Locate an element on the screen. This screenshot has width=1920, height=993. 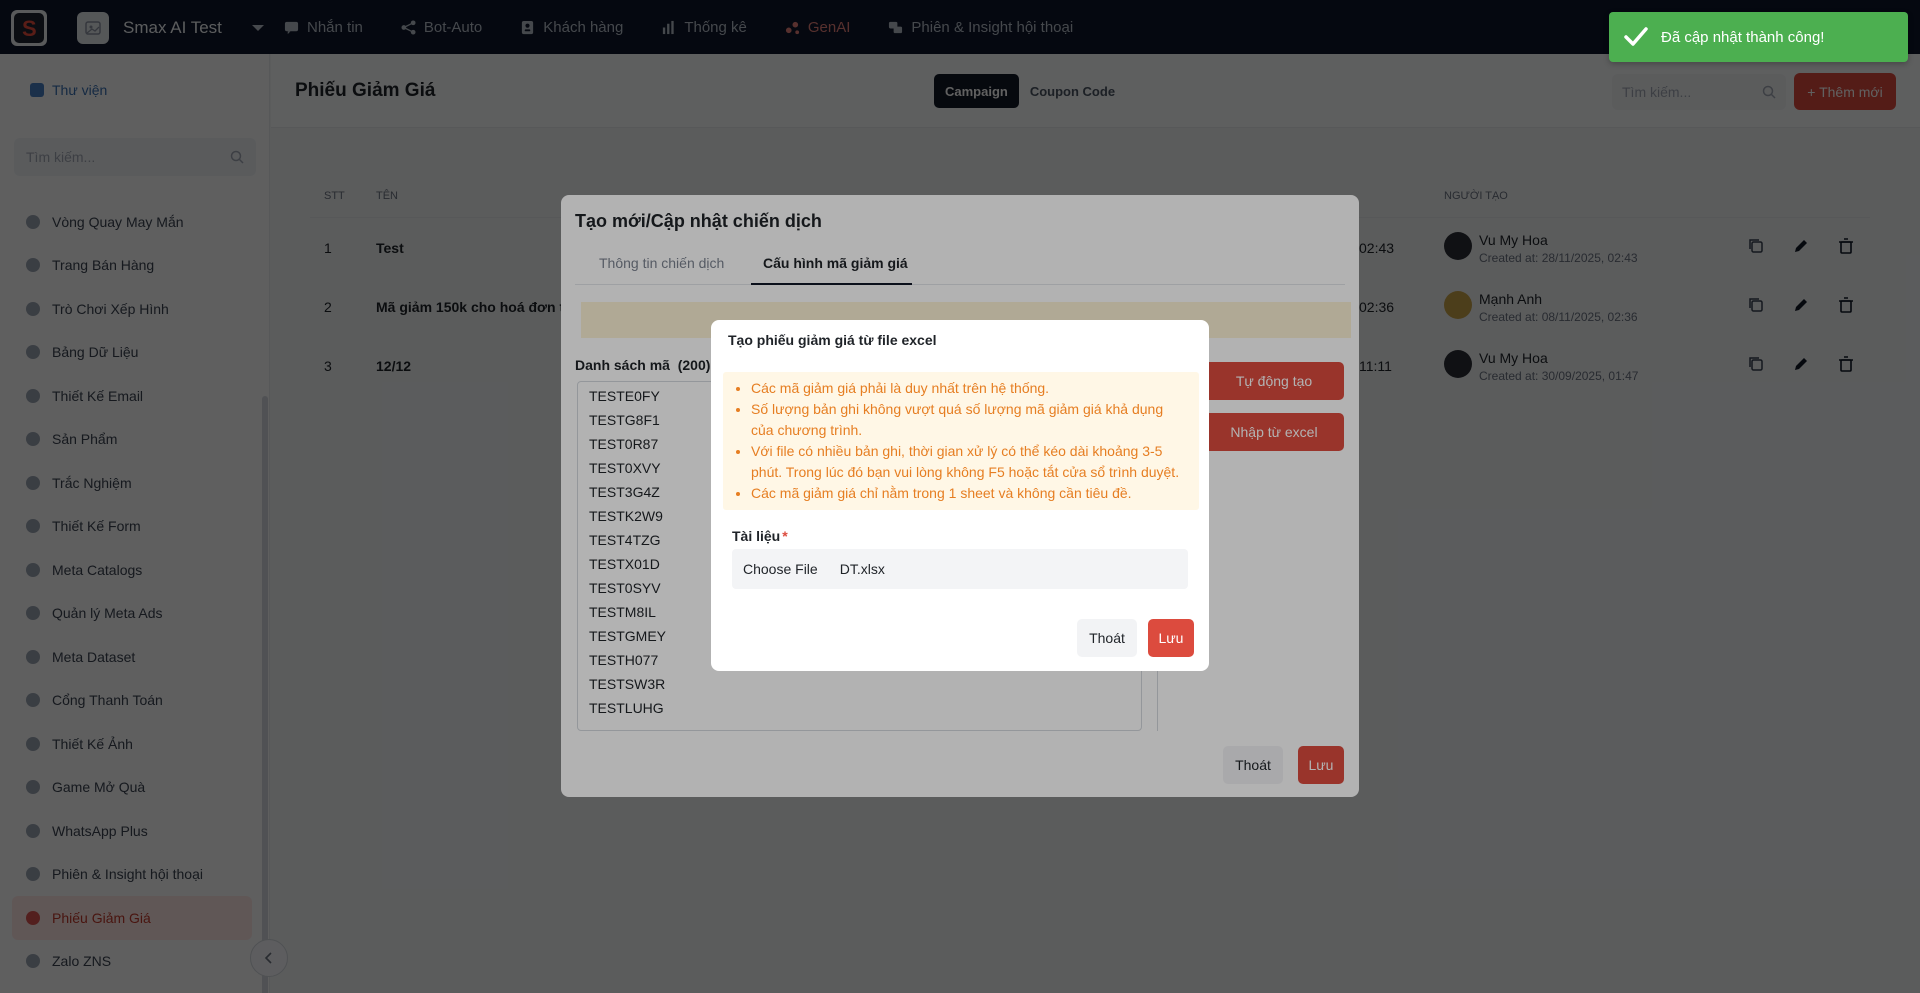
checkmark-icon is located at coordinates (1636, 36).